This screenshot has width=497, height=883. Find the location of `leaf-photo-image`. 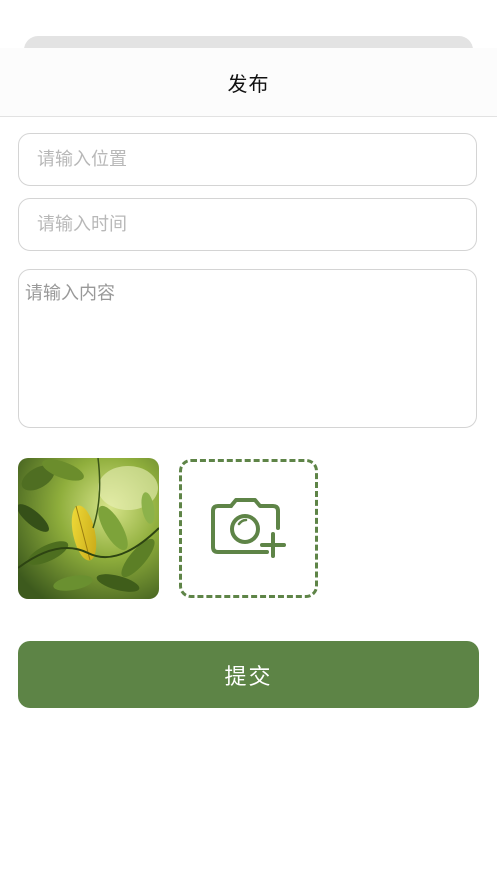

leaf-photo-image is located at coordinates (88, 528).